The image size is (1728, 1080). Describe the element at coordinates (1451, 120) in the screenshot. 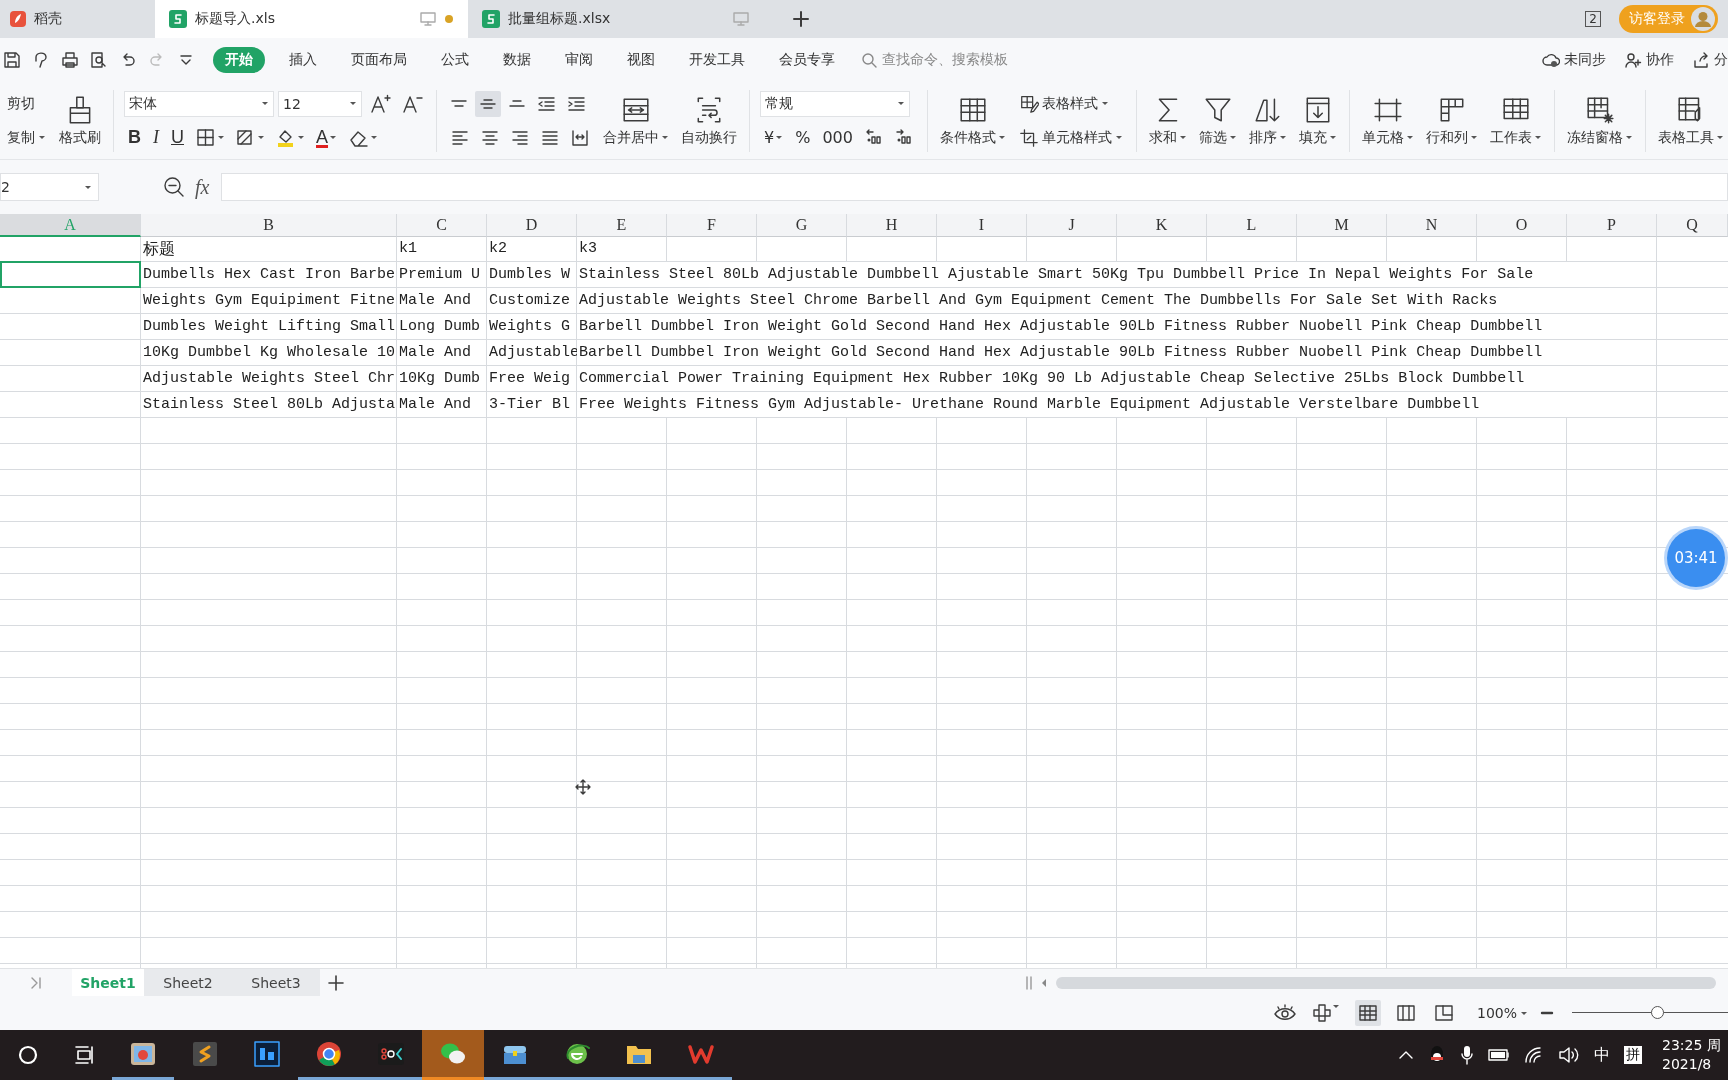

I see `ribbon-button: 行和列` at that location.